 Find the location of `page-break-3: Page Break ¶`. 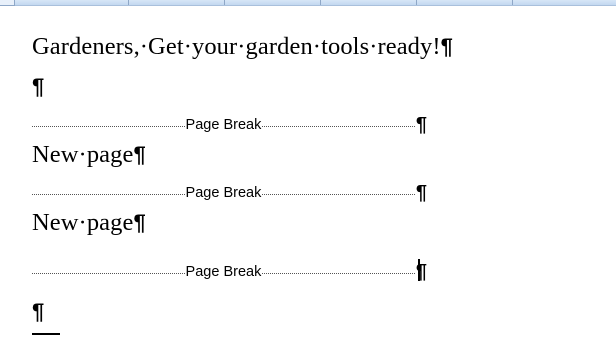

page-break-3: Page Break ¶ is located at coordinates (229, 272).